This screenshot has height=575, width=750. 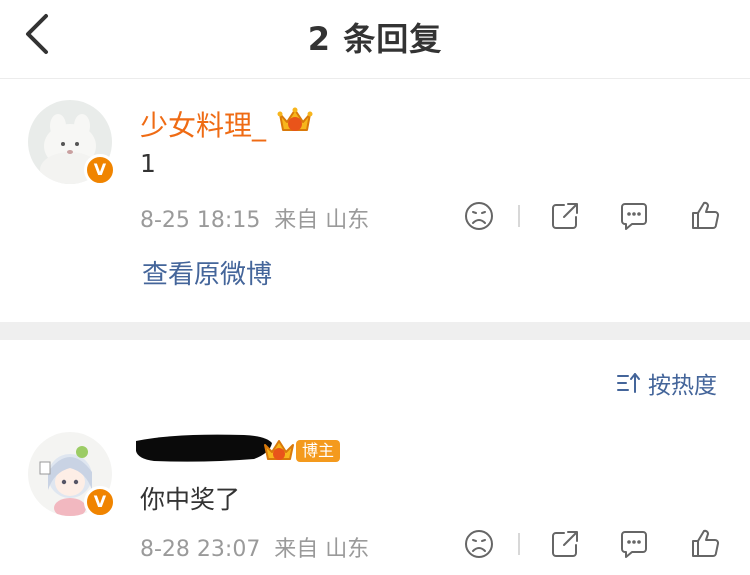 What do you see at coordinates (190, 499) in the screenshot?
I see `reply-text: 你中奖了` at bounding box center [190, 499].